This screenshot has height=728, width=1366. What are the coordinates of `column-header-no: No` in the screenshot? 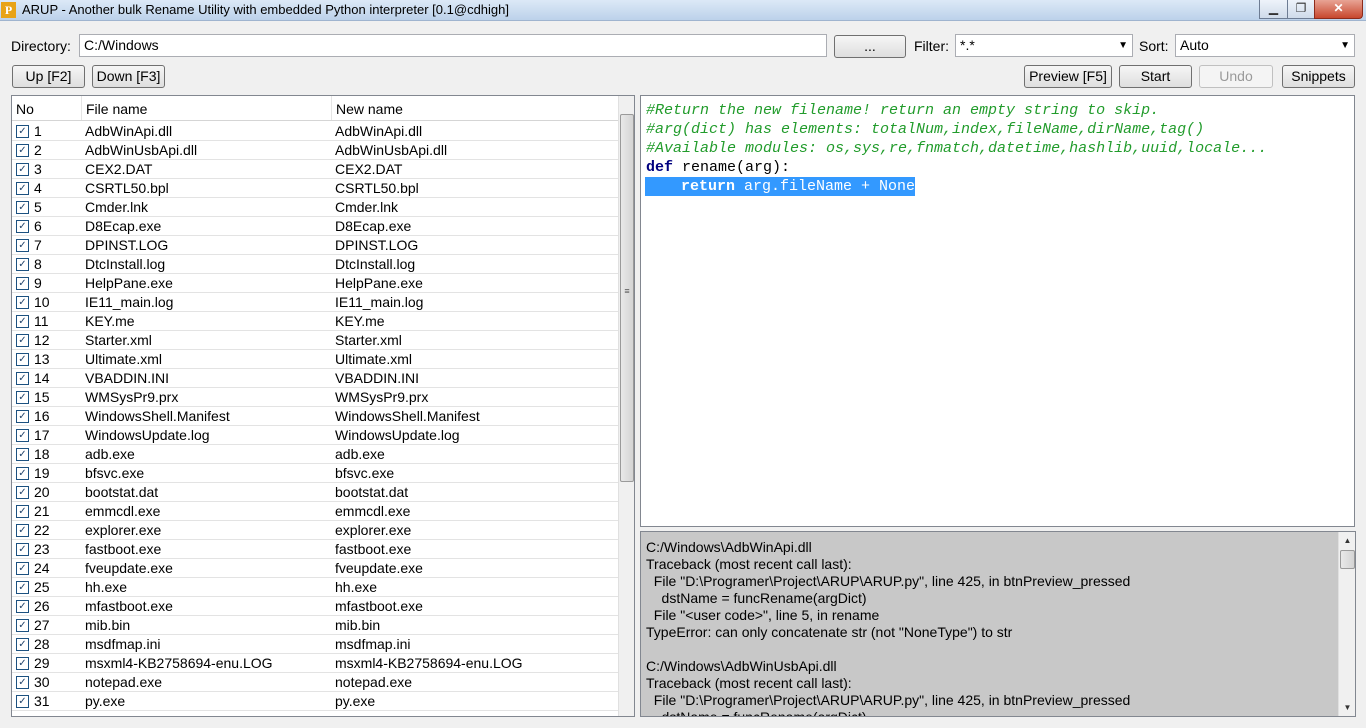 It's located at (47, 108).